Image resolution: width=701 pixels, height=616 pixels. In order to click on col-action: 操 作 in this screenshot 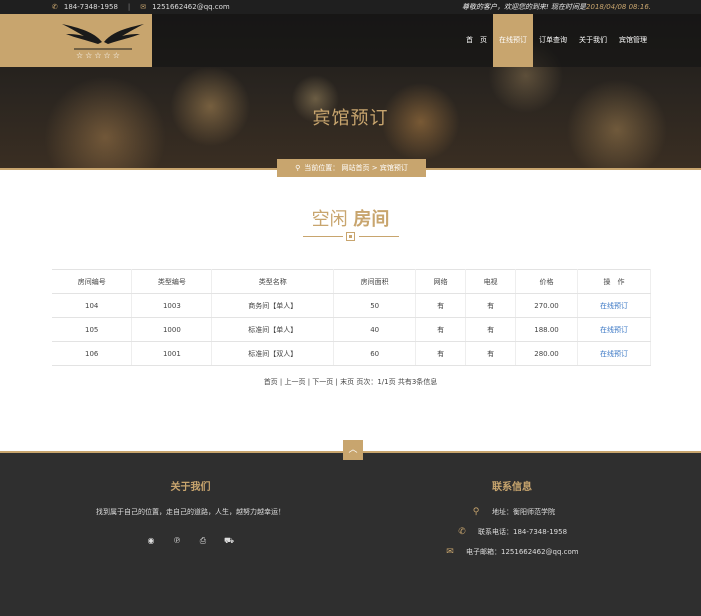, I will do `click(614, 281)`.